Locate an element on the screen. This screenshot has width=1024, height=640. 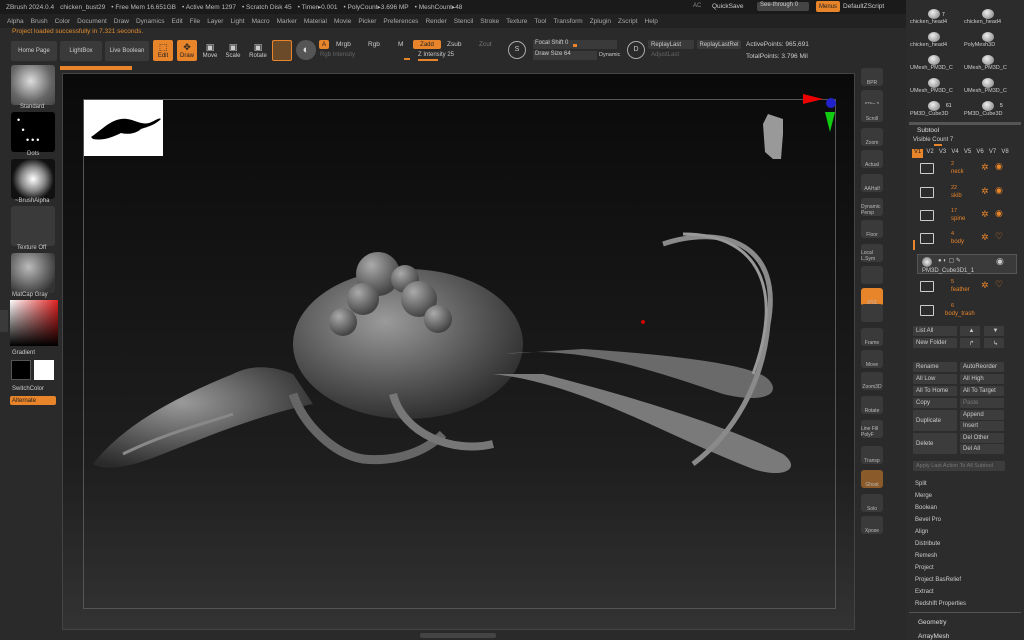
menu-light: Light is located at coordinates (237, 21).